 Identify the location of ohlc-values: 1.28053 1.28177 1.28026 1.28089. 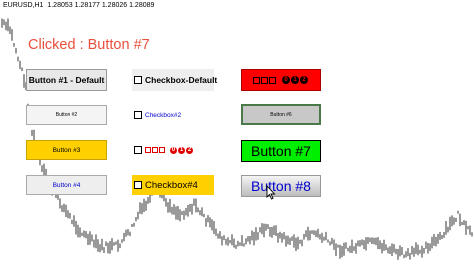
(101, 5).